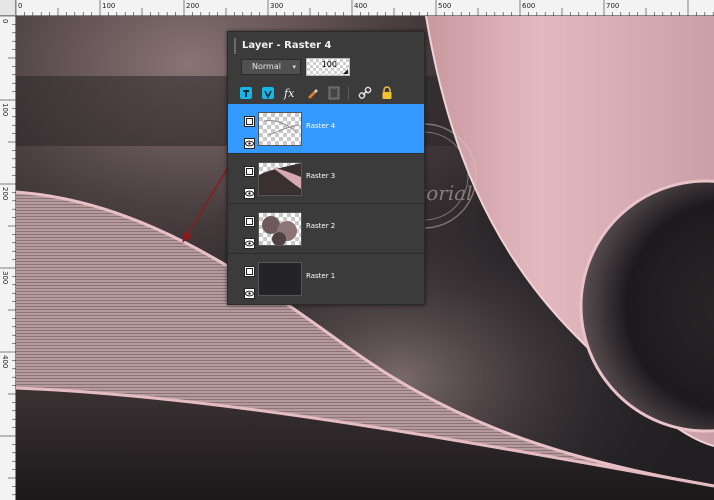 The image size is (714, 500). Describe the element at coordinates (312, 93) in the screenshot. I see `brush-icon` at that location.